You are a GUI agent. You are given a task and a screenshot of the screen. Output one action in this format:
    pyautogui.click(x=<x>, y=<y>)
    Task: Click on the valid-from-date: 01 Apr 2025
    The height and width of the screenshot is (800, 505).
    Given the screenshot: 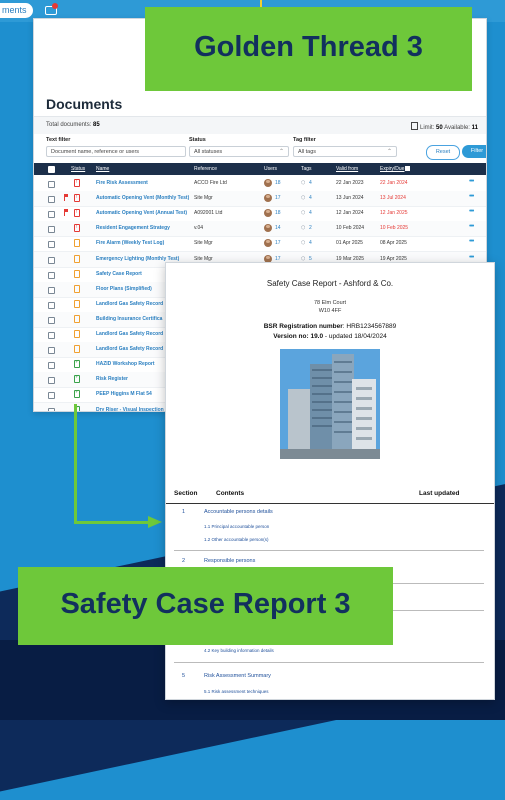 What is the action you would take?
    pyautogui.click(x=349, y=243)
    